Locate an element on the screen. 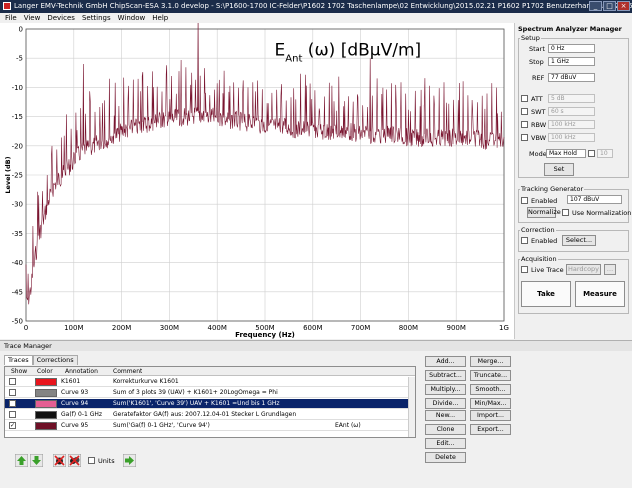 Image resolution: width=632 pixels, height=488 pixels. clone-button: Clone is located at coordinates (445, 429).